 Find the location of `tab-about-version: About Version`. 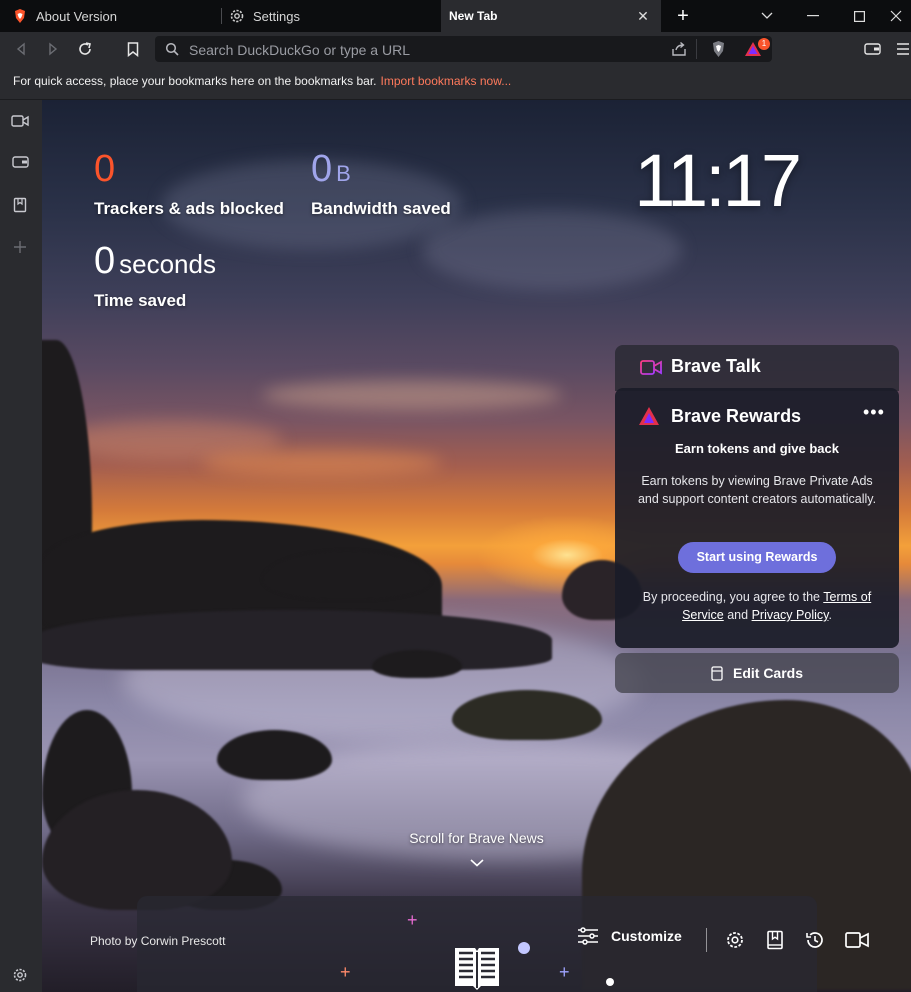

tab-about-version: About Version is located at coordinates (116, 16).